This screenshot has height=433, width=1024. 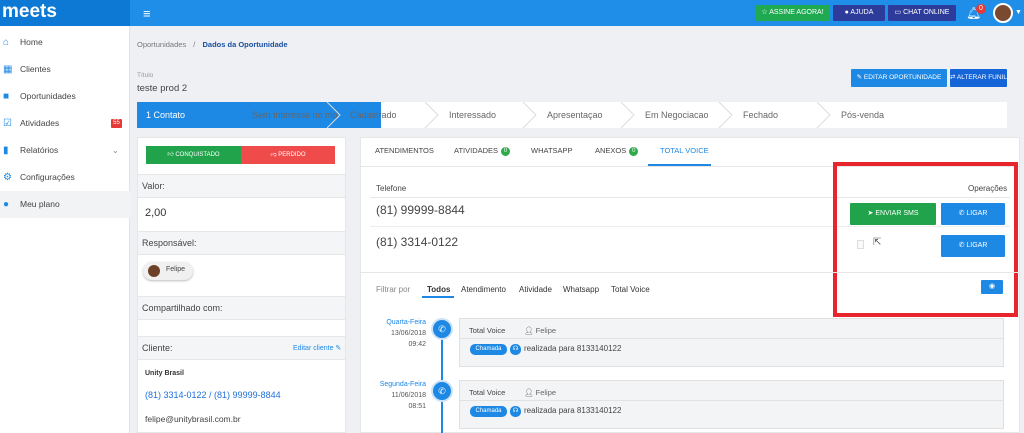 I want to click on tab-atividades: ATIVIDADES 0, so click(x=482, y=151).